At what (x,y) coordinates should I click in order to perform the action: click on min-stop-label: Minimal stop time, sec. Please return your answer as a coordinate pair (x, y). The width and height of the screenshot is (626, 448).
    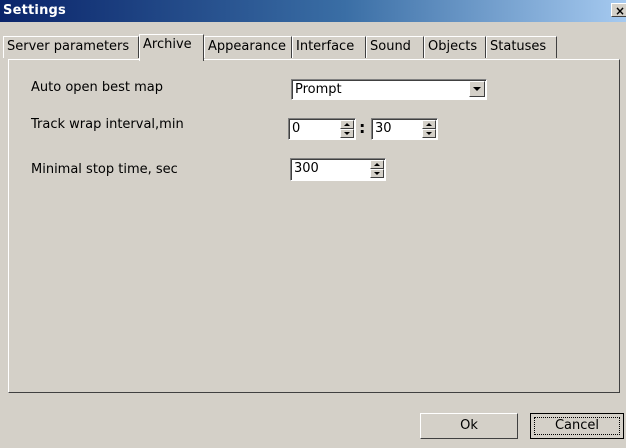
    Looking at the image, I should click on (104, 169).